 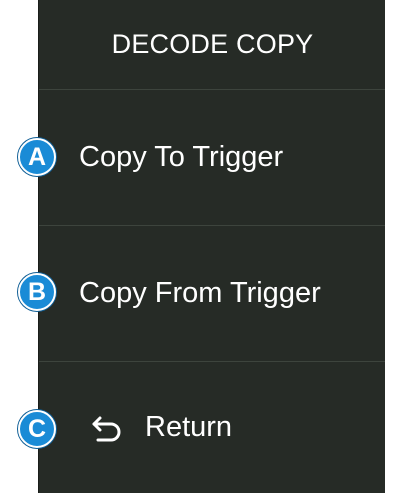 I want to click on right-margin, so click(x=391, y=246).